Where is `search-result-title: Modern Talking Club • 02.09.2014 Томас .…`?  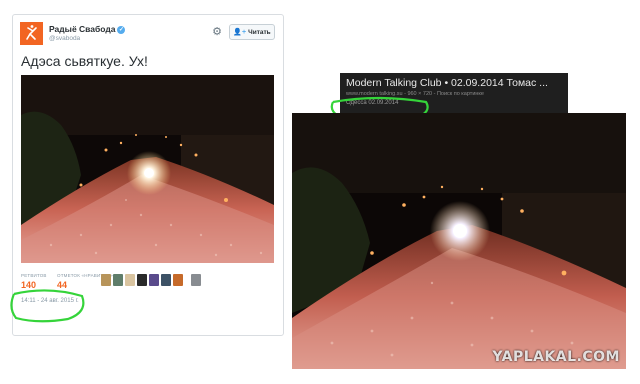
search-result-title: Modern Talking Club • 02.09.2014 Томас .… is located at coordinates (447, 83).